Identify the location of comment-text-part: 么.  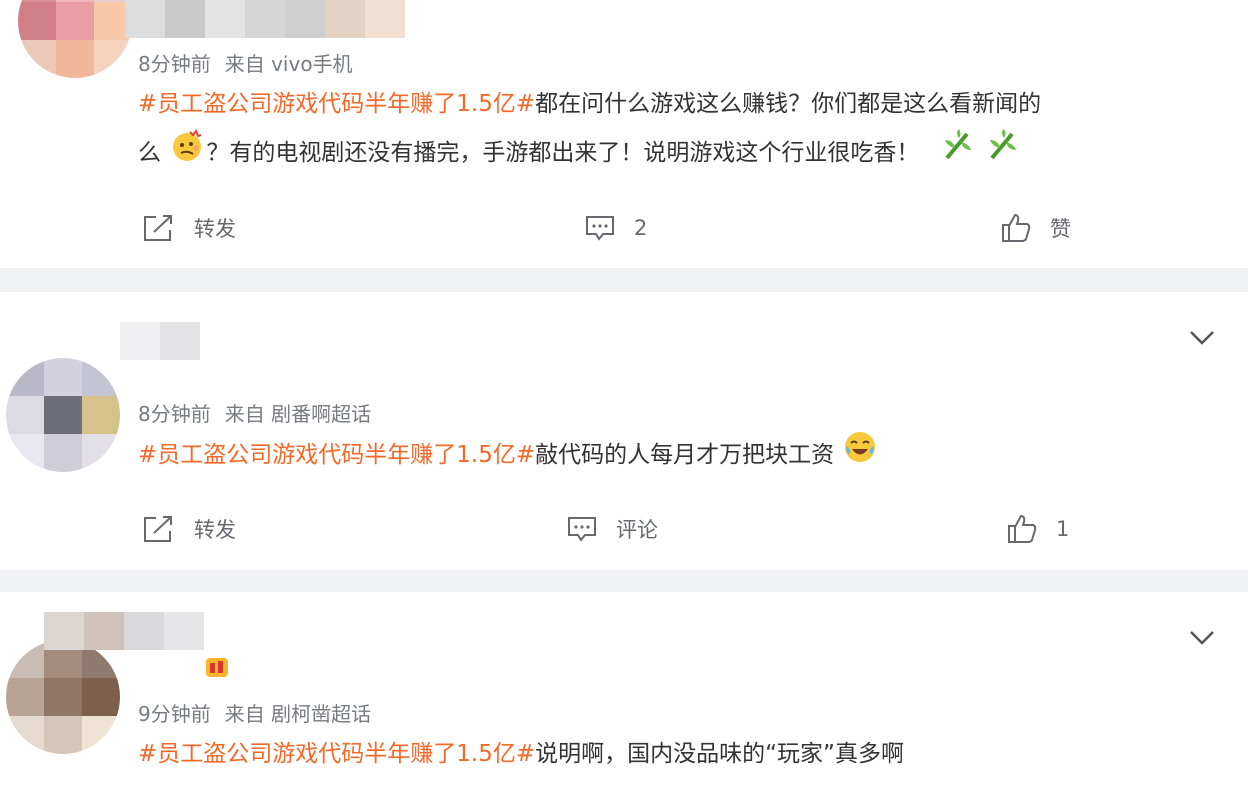
(149, 153).